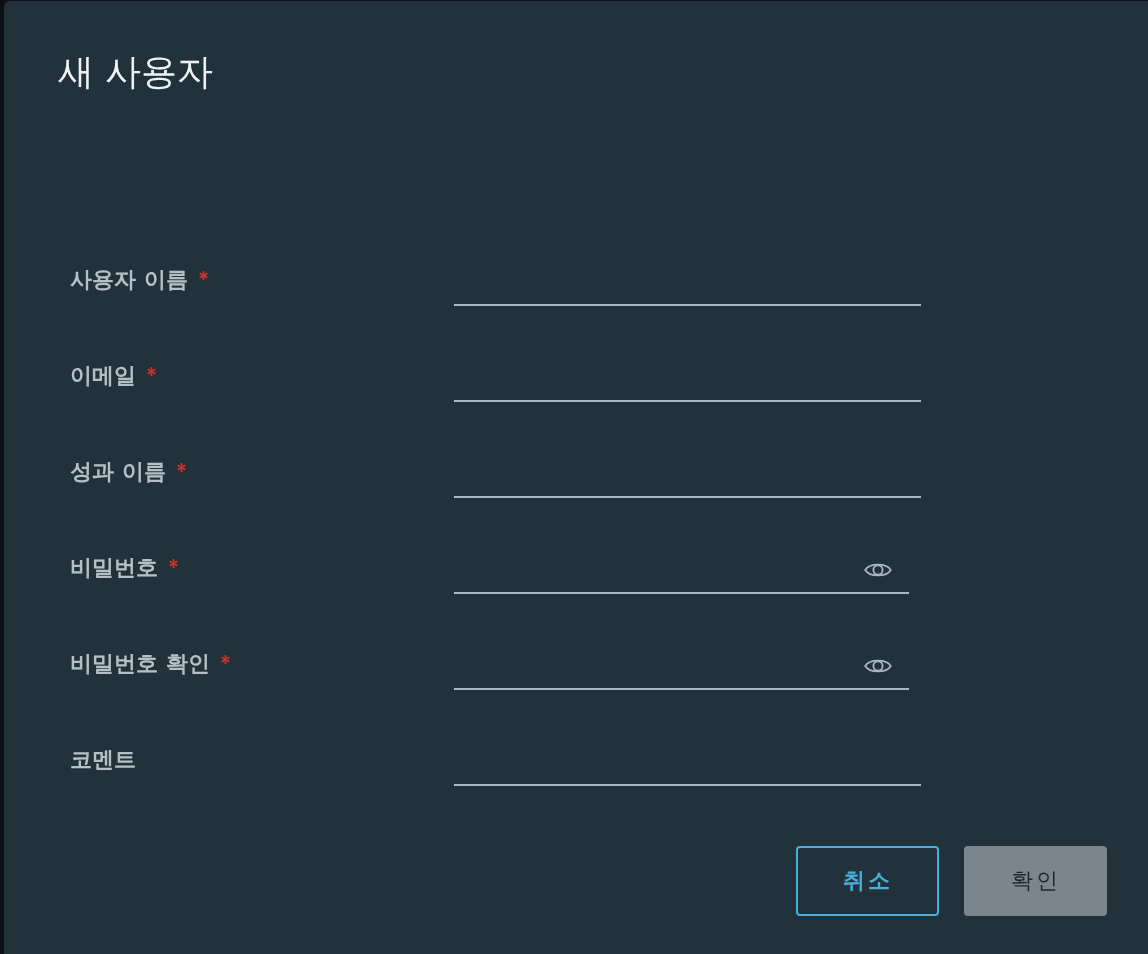 The image size is (1148, 954). What do you see at coordinates (129, 280) in the screenshot?
I see `field-label: 사용자 이름` at bounding box center [129, 280].